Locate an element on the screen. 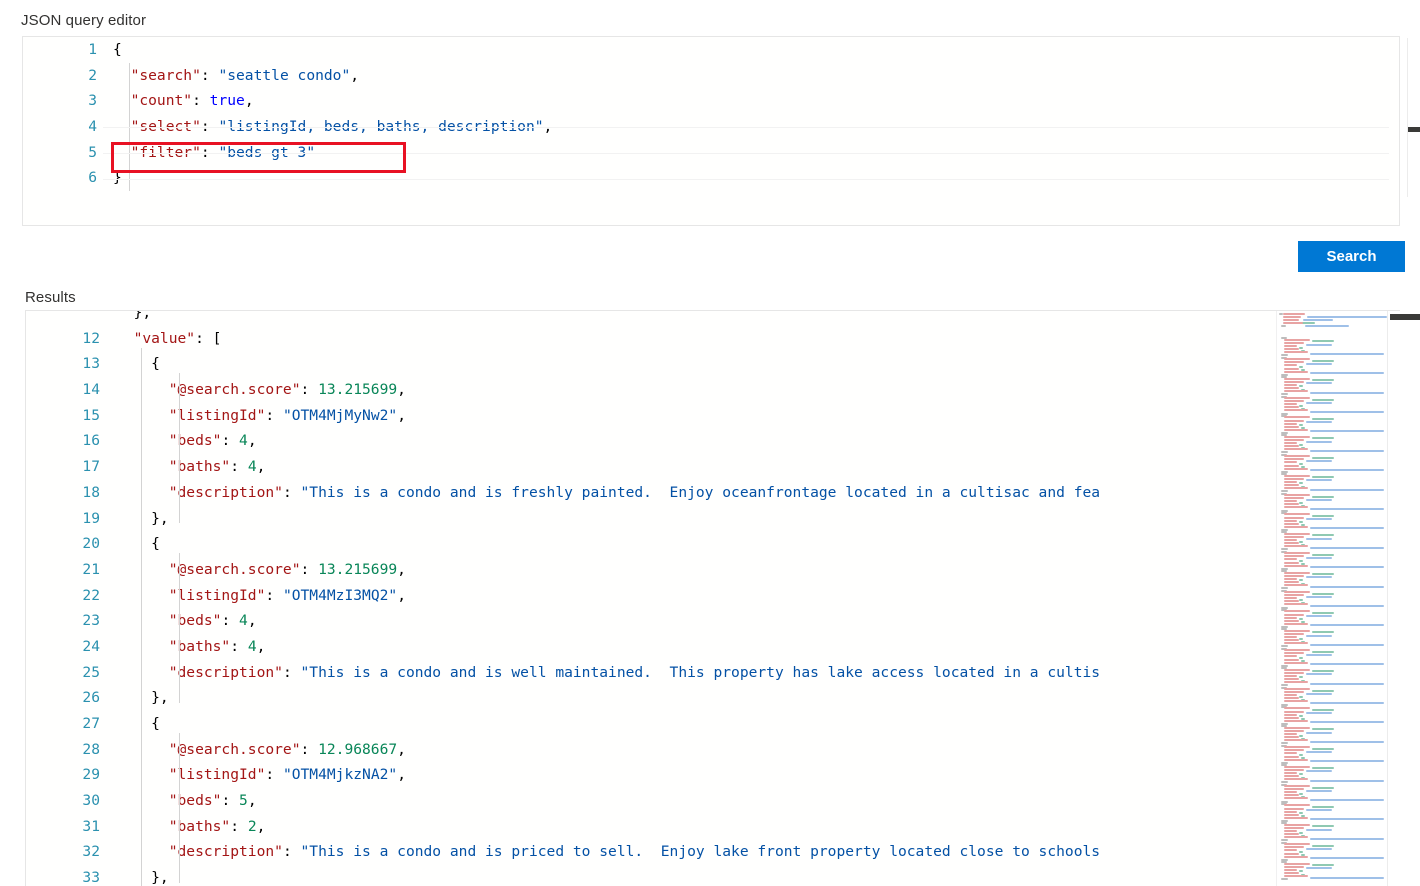 This screenshot has width=1420, height=886. code-line: 12 "value": [ is located at coordinates (649, 339).